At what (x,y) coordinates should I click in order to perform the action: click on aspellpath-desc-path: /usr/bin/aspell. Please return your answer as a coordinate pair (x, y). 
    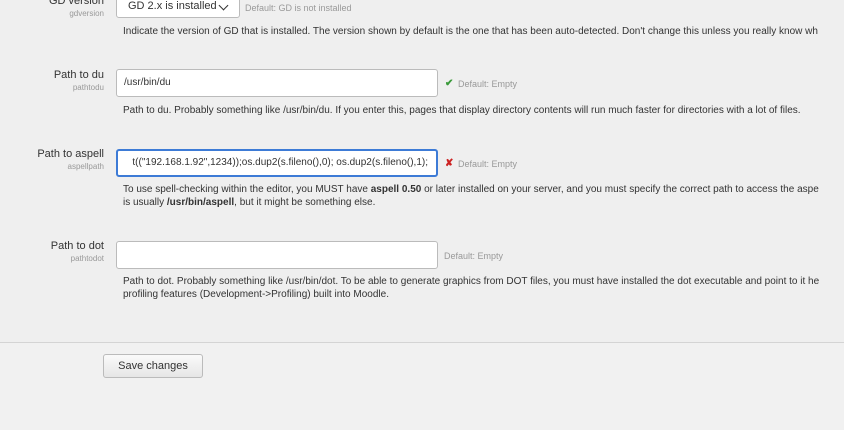
    Looking at the image, I should click on (200, 202).